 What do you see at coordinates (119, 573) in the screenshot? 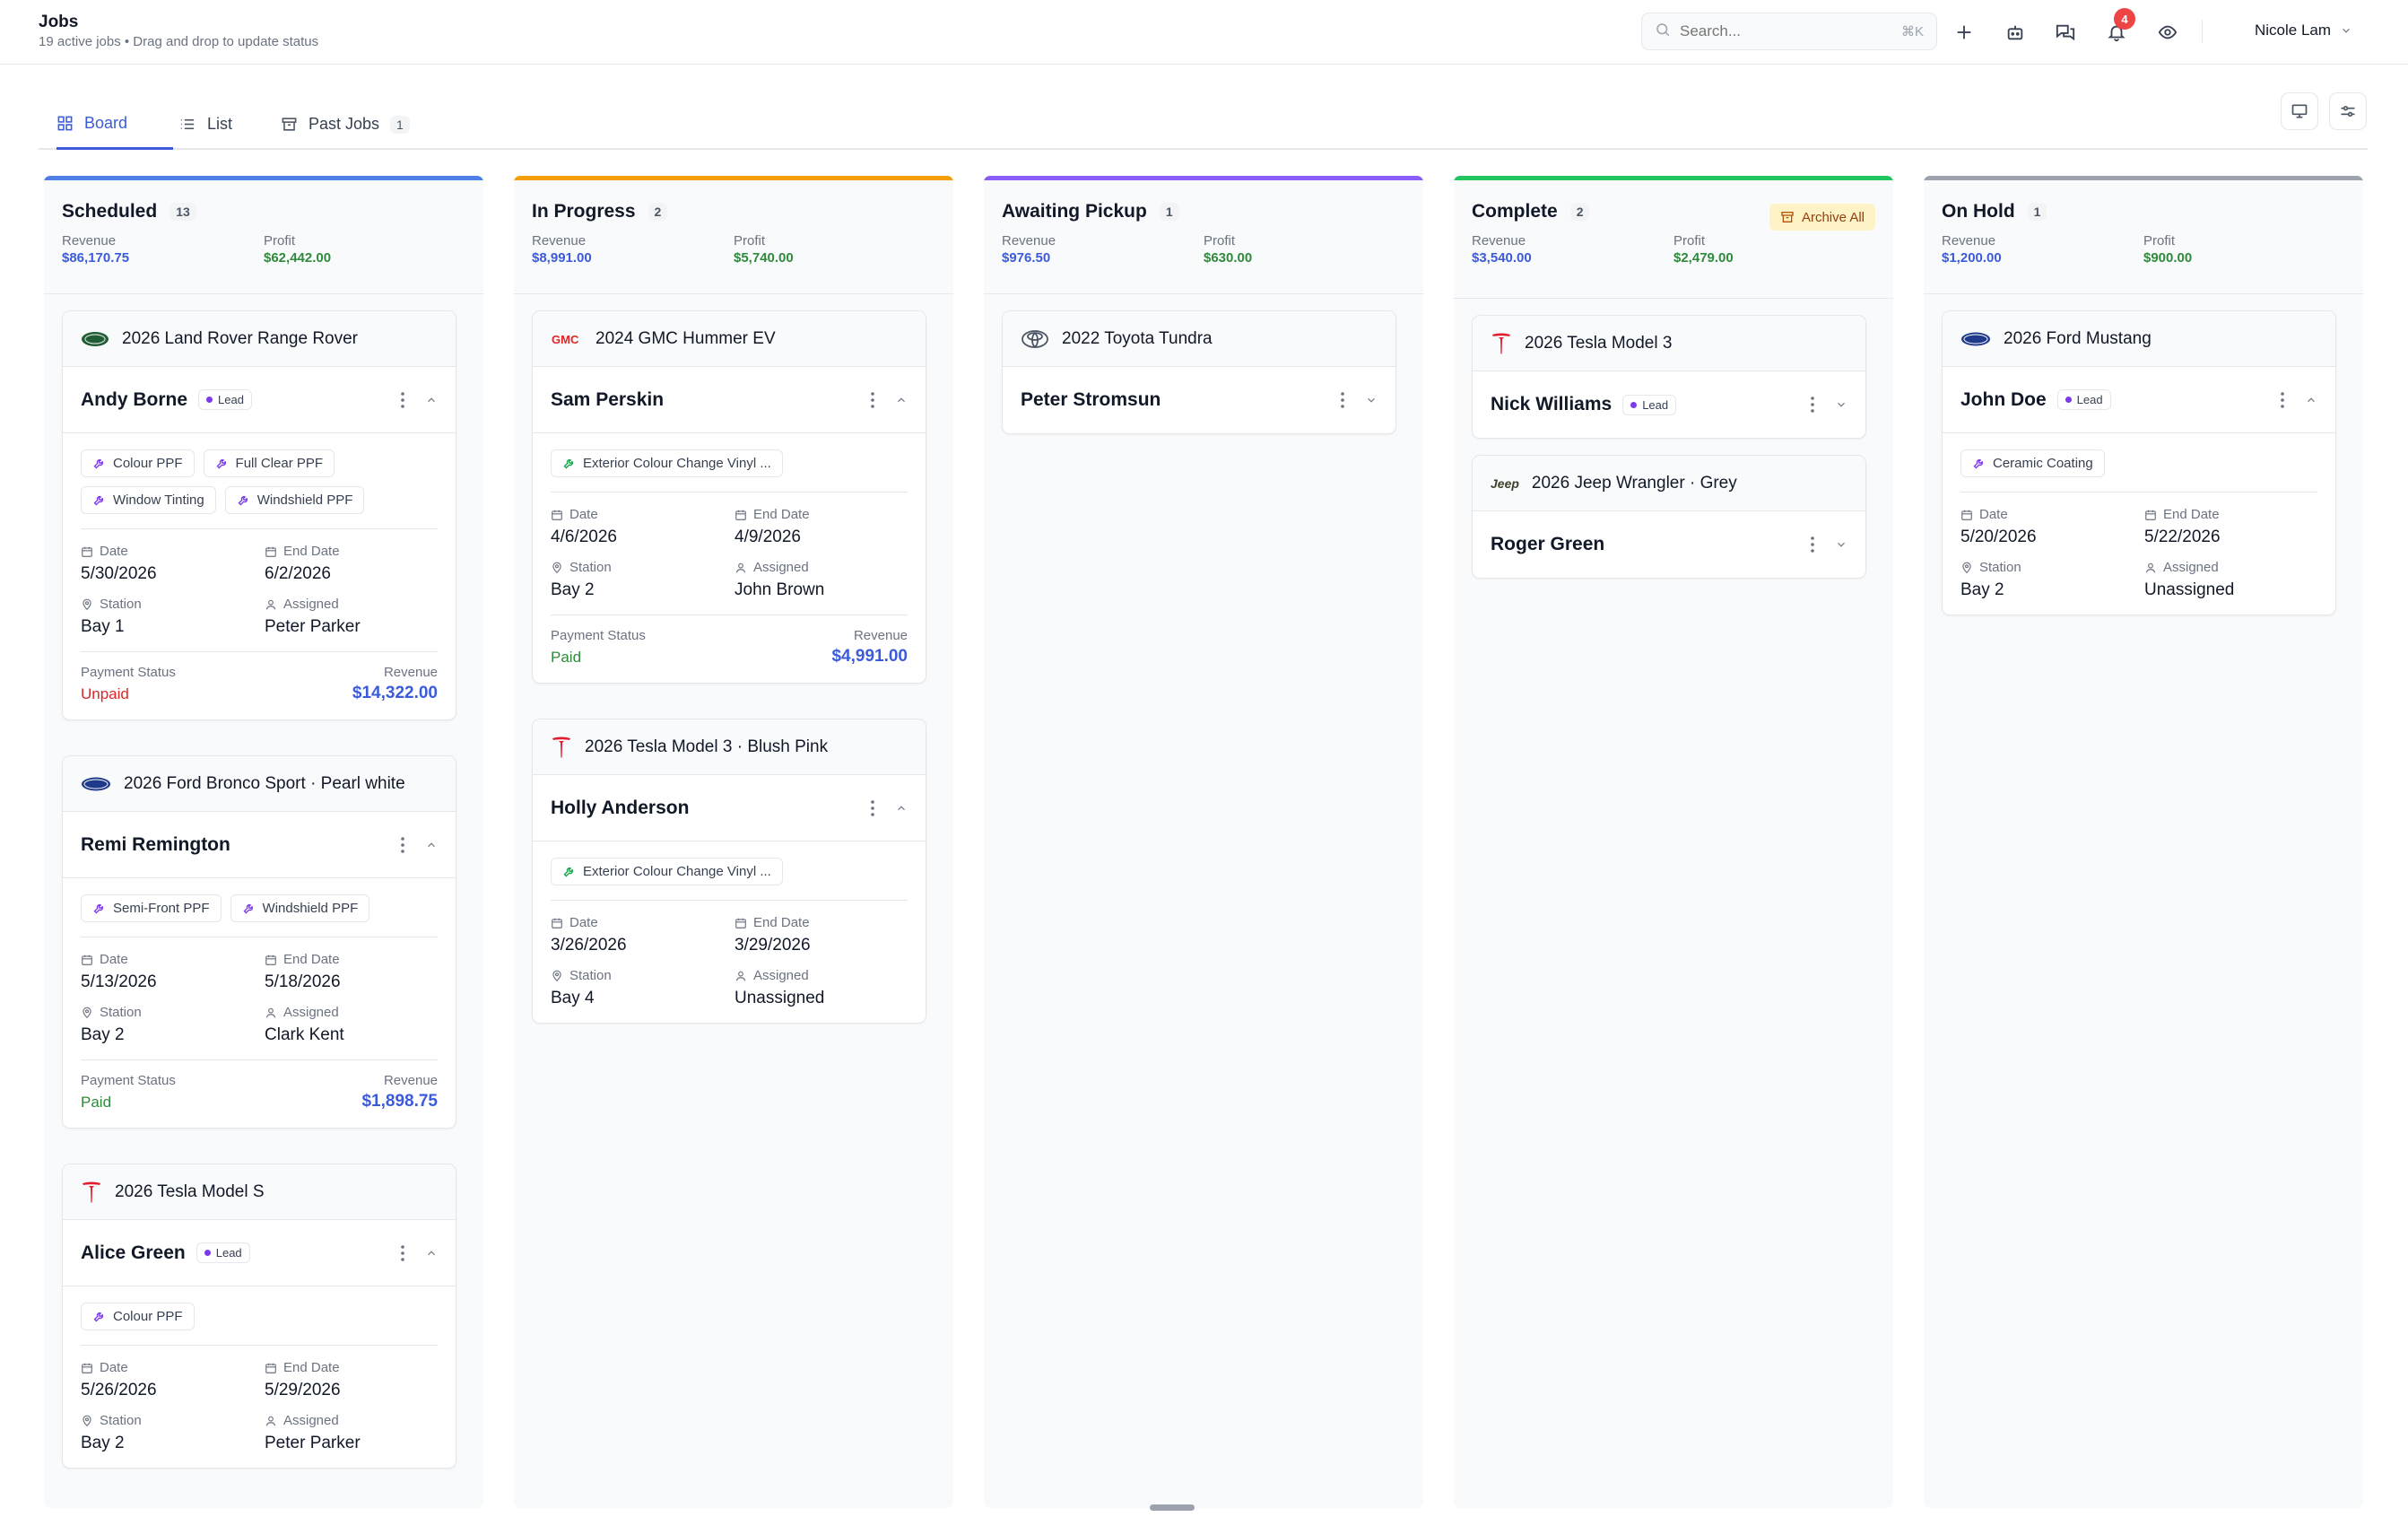
I see `start-date: 5/30/2026` at bounding box center [119, 573].